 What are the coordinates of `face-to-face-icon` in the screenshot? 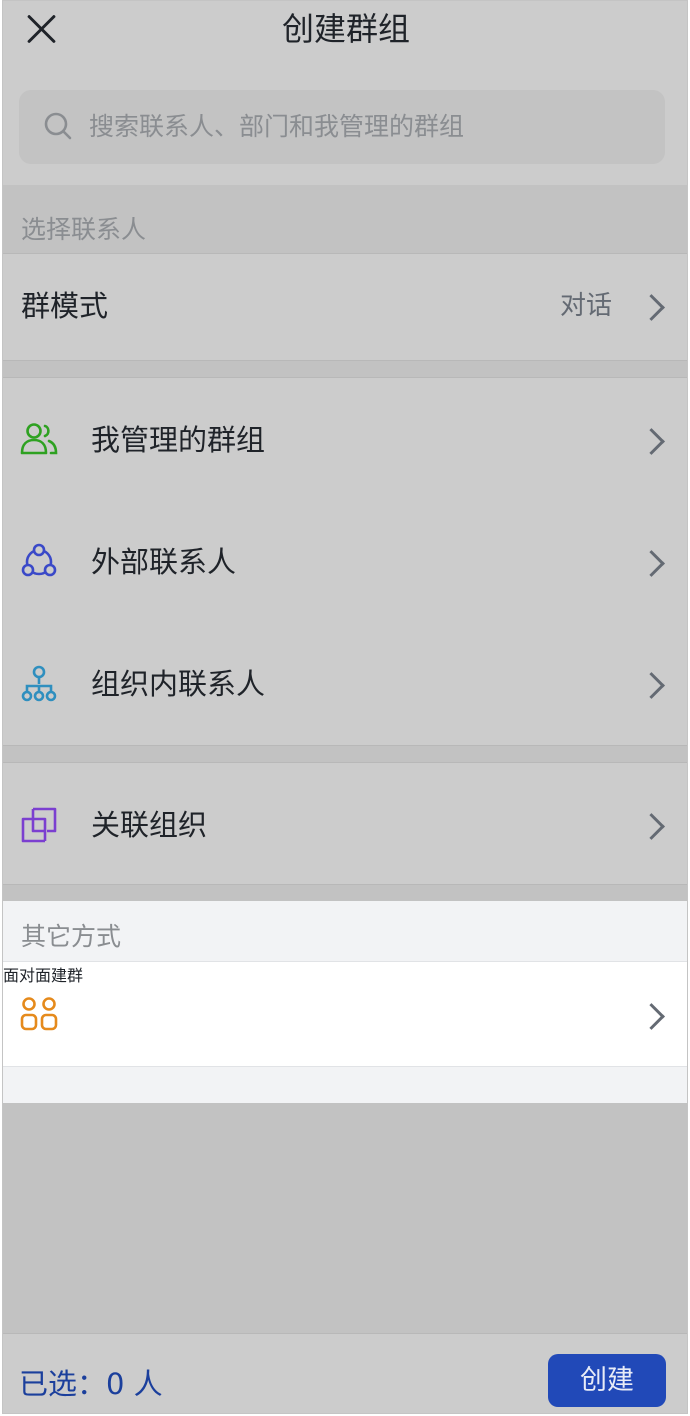 It's located at (39, 1014).